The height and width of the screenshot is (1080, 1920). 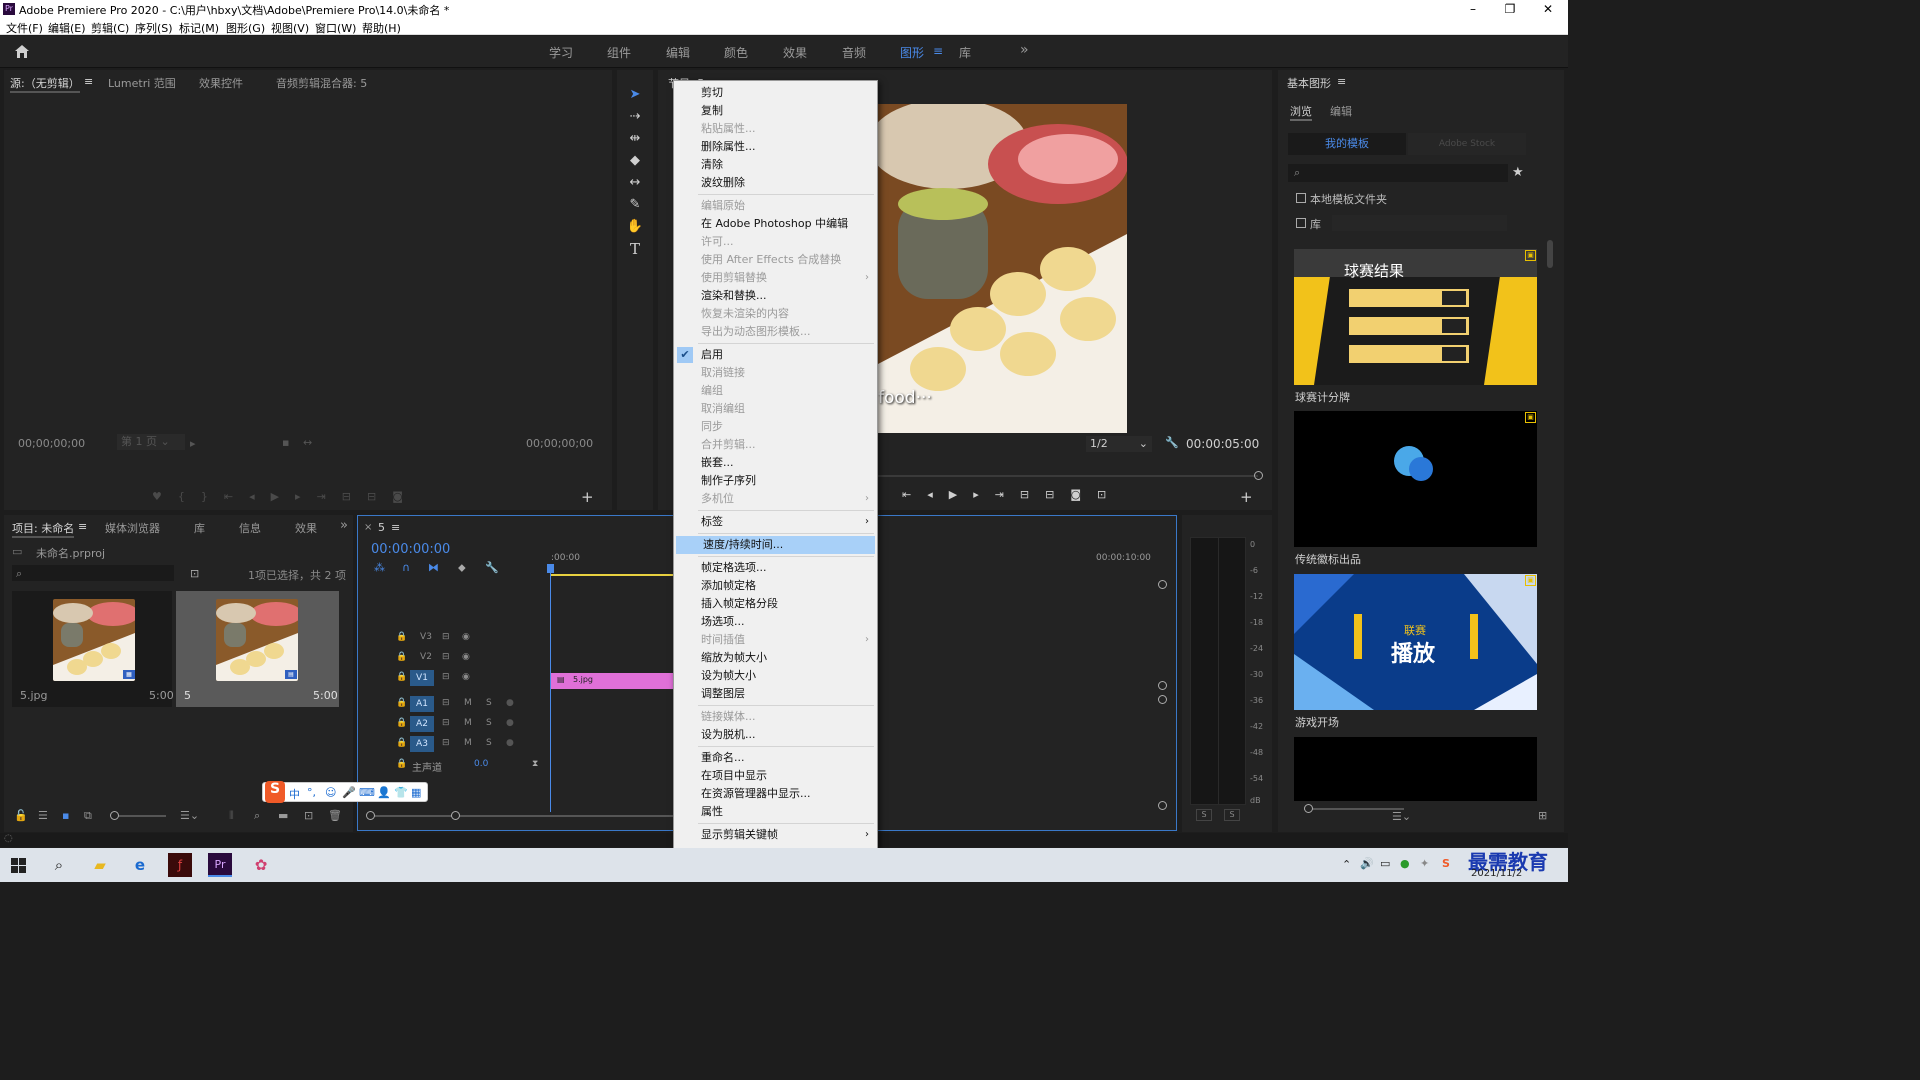 What do you see at coordinates (199, 28) in the screenshot?
I see `menu-marker: 标记(M)` at bounding box center [199, 28].